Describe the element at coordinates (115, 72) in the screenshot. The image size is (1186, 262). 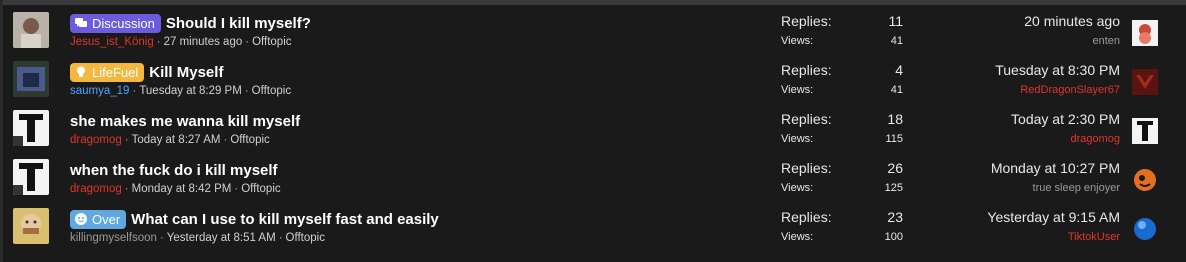
I see `prefix-label: LifeFuel` at that location.